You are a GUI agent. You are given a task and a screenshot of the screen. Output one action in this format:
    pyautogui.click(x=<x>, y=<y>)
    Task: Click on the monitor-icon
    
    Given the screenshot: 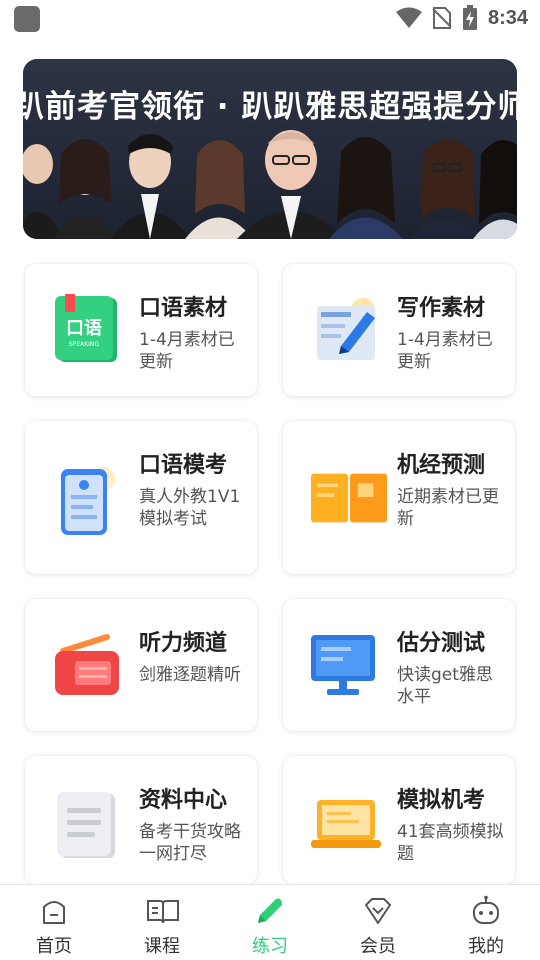 What is the action you would take?
    pyautogui.click(x=343, y=665)
    